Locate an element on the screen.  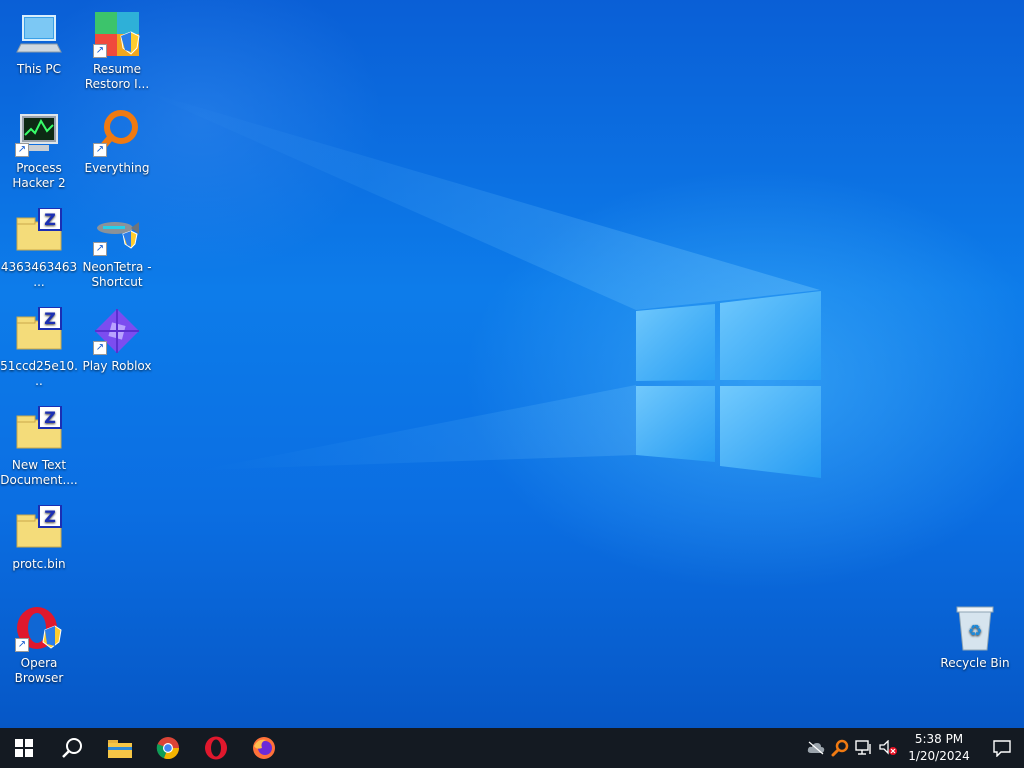
recycle-bin-icon: ♻ is located at coordinates (975, 628).